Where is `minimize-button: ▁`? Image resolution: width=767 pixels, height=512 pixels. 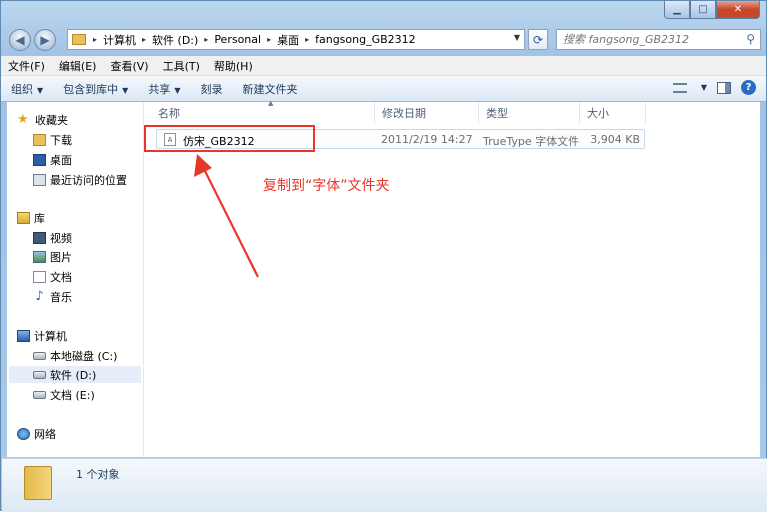
minimize-button: ▁ is located at coordinates (677, 10).